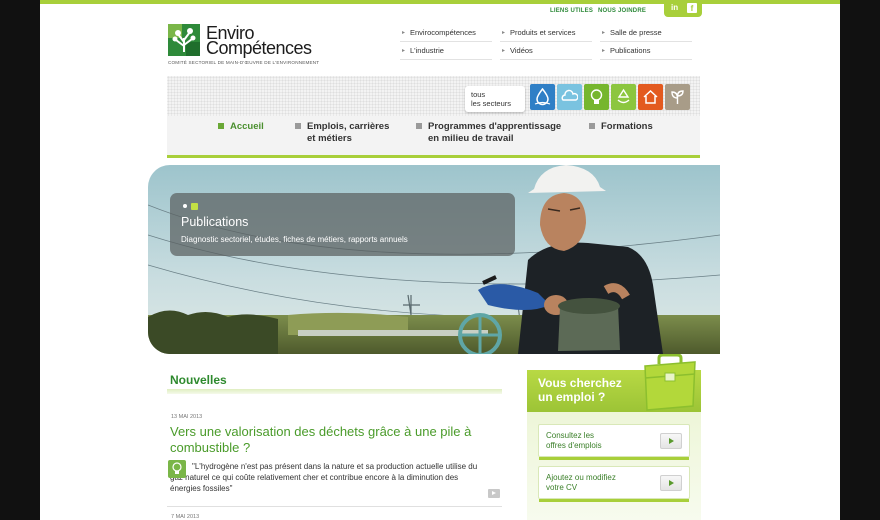 Image resolution: width=880 pixels, height=520 pixels. What do you see at coordinates (546, 33) in the screenshot?
I see `secmenu-products-services: Produits et services` at bounding box center [546, 33].